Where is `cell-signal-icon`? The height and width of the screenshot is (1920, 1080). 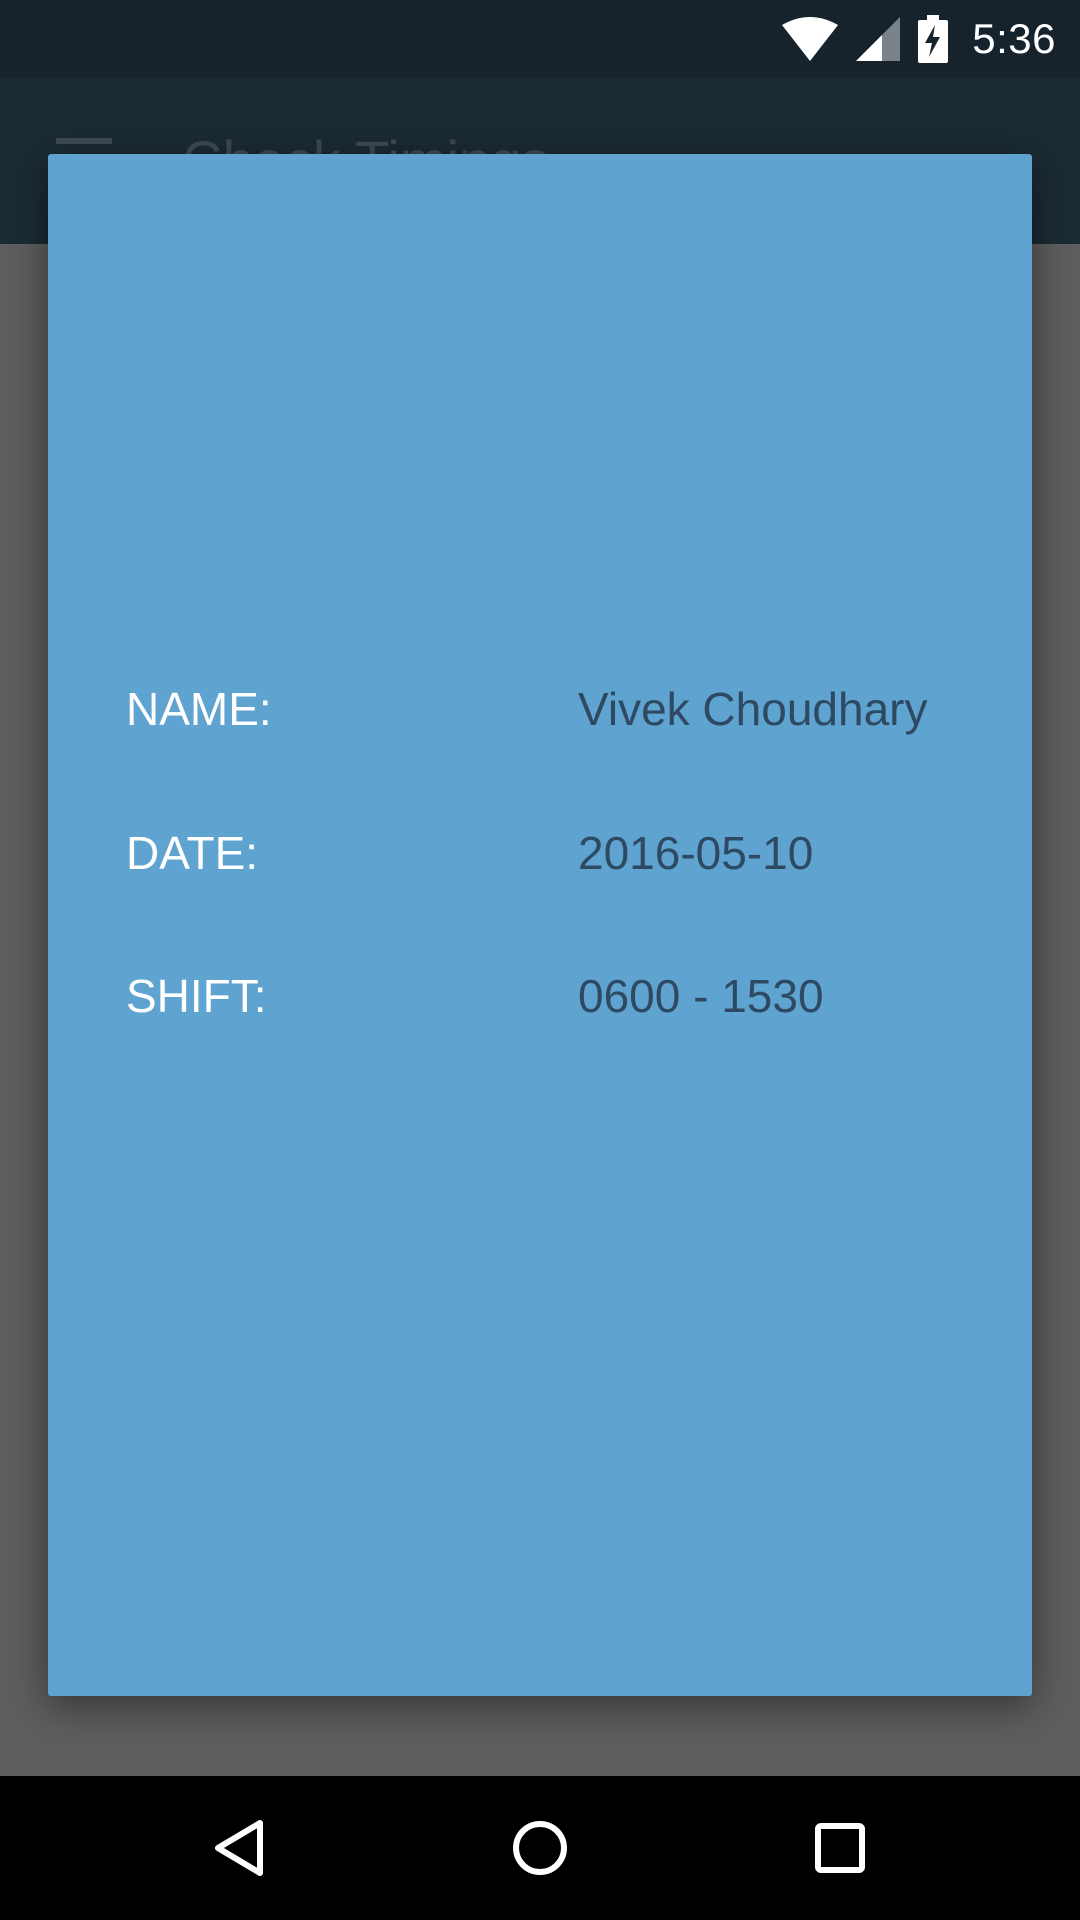 cell-signal-icon is located at coordinates (878, 39).